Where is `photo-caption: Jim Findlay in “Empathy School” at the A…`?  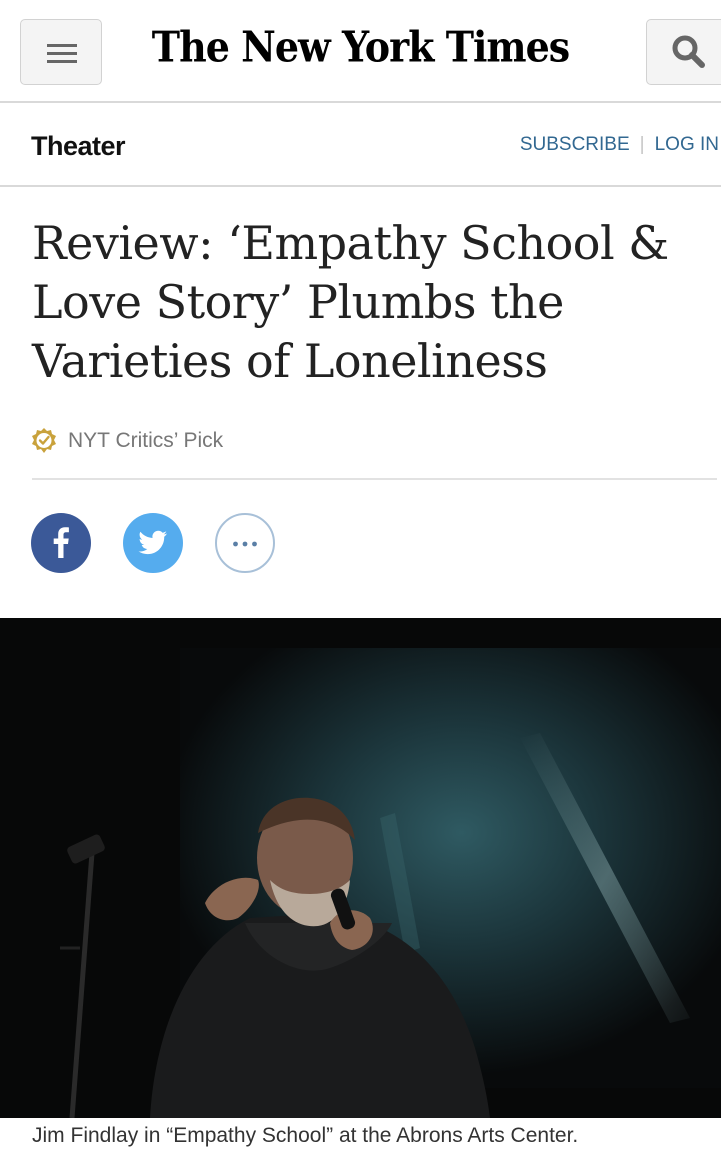 photo-caption: Jim Findlay in “Empathy School” at the A… is located at coordinates (305, 1135).